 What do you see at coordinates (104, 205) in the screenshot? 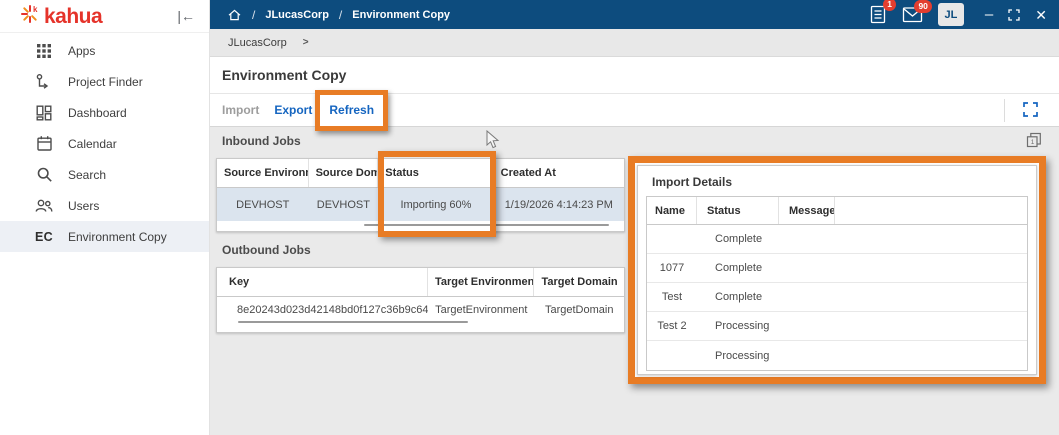
I see `sidebar-item-users: Users` at bounding box center [104, 205].